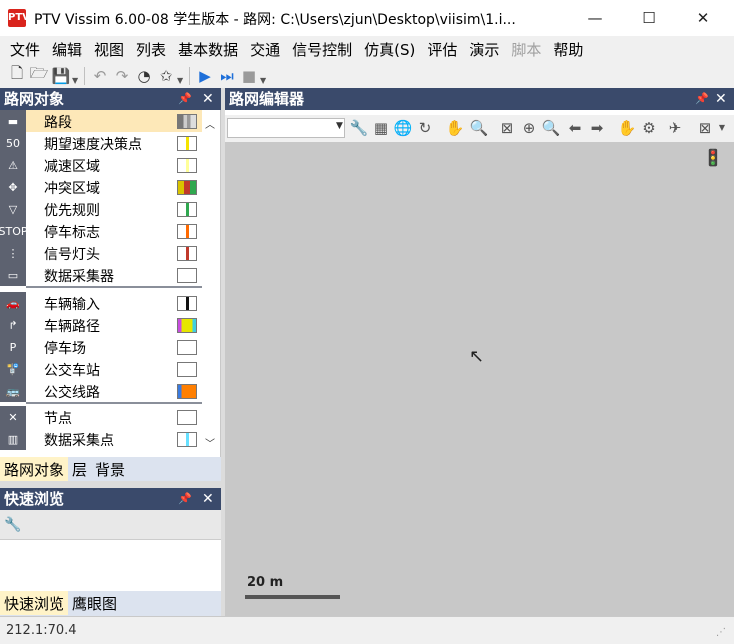 The height and width of the screenshot is (644, 734). I want to click on network-object-item: ⋮ 信号灯头, so click(101, 253).